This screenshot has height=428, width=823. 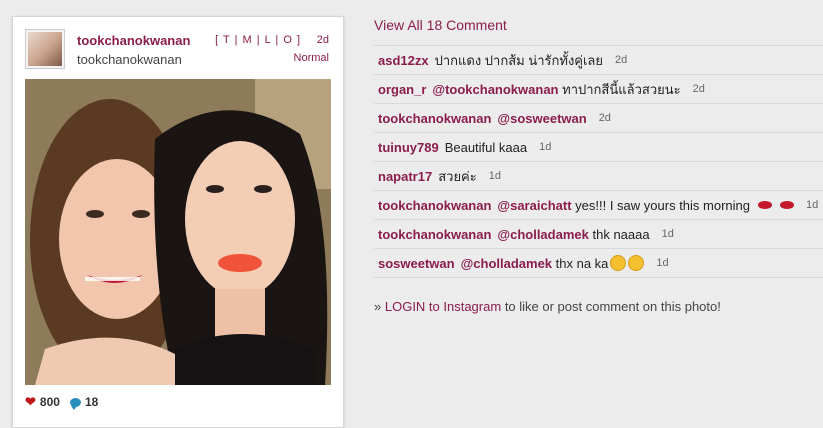 What do you see at coordinates (133, 40) in the screenshot?
I see `post-username: tookchanokwanan` at bounding box center [133, 40].